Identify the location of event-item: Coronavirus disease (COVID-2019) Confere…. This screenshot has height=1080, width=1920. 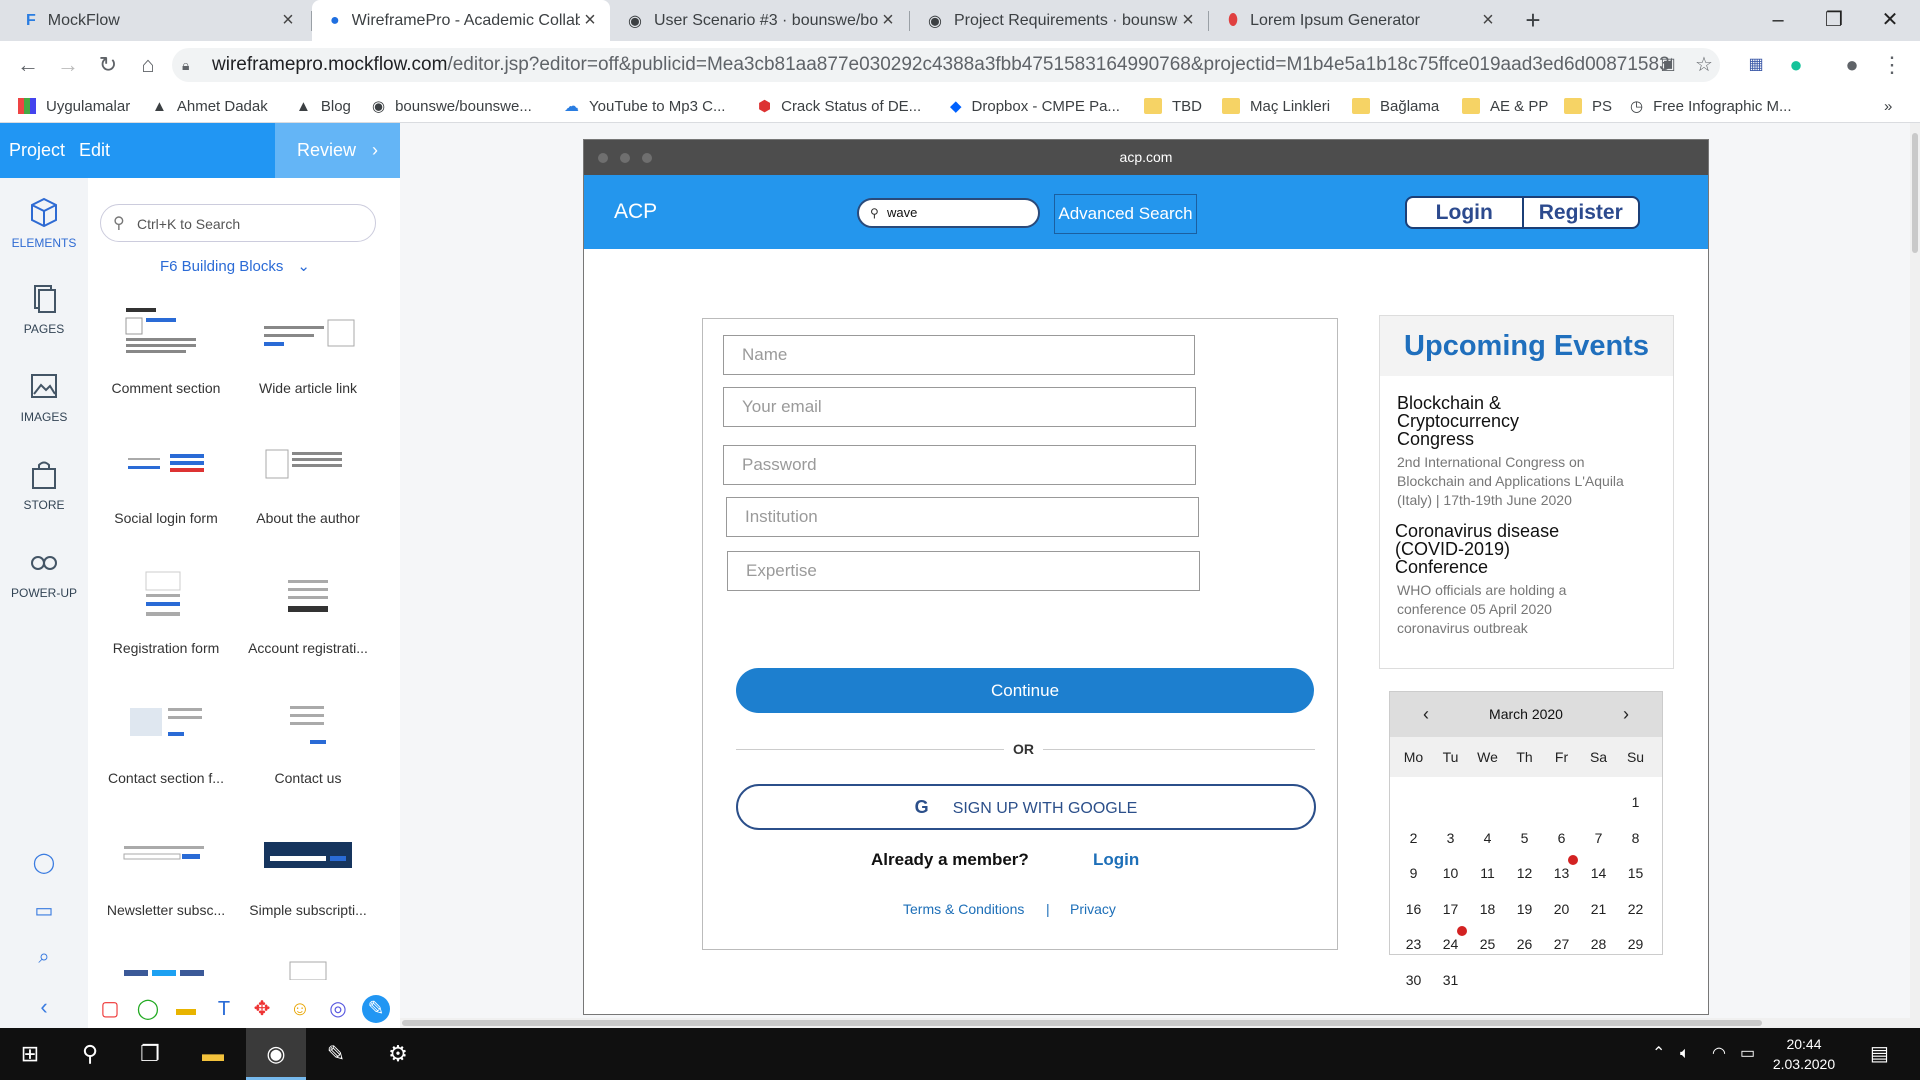
(1485, 580).